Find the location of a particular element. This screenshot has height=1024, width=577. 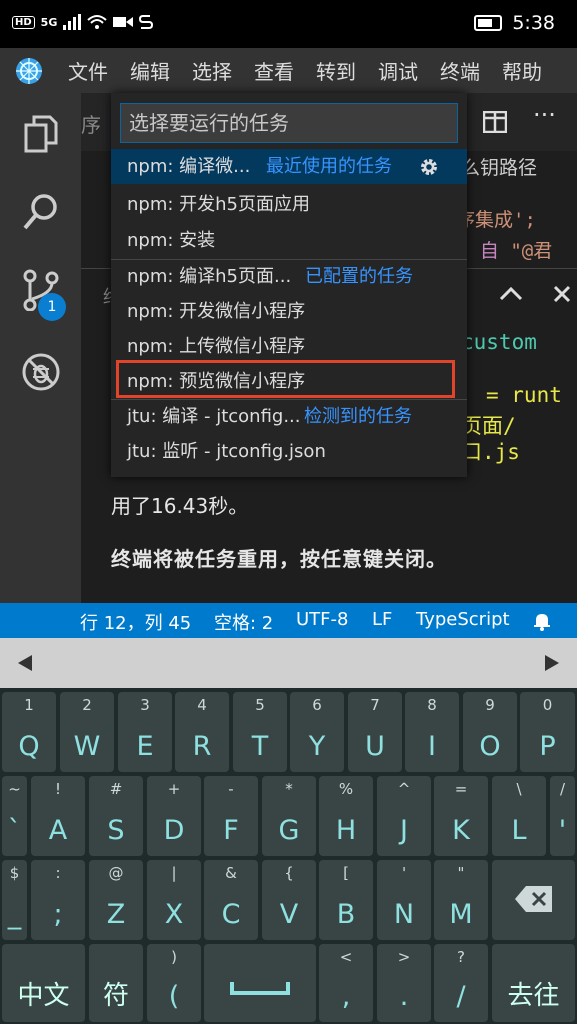

arrow-left-icon is located at coordinates (25, 663).